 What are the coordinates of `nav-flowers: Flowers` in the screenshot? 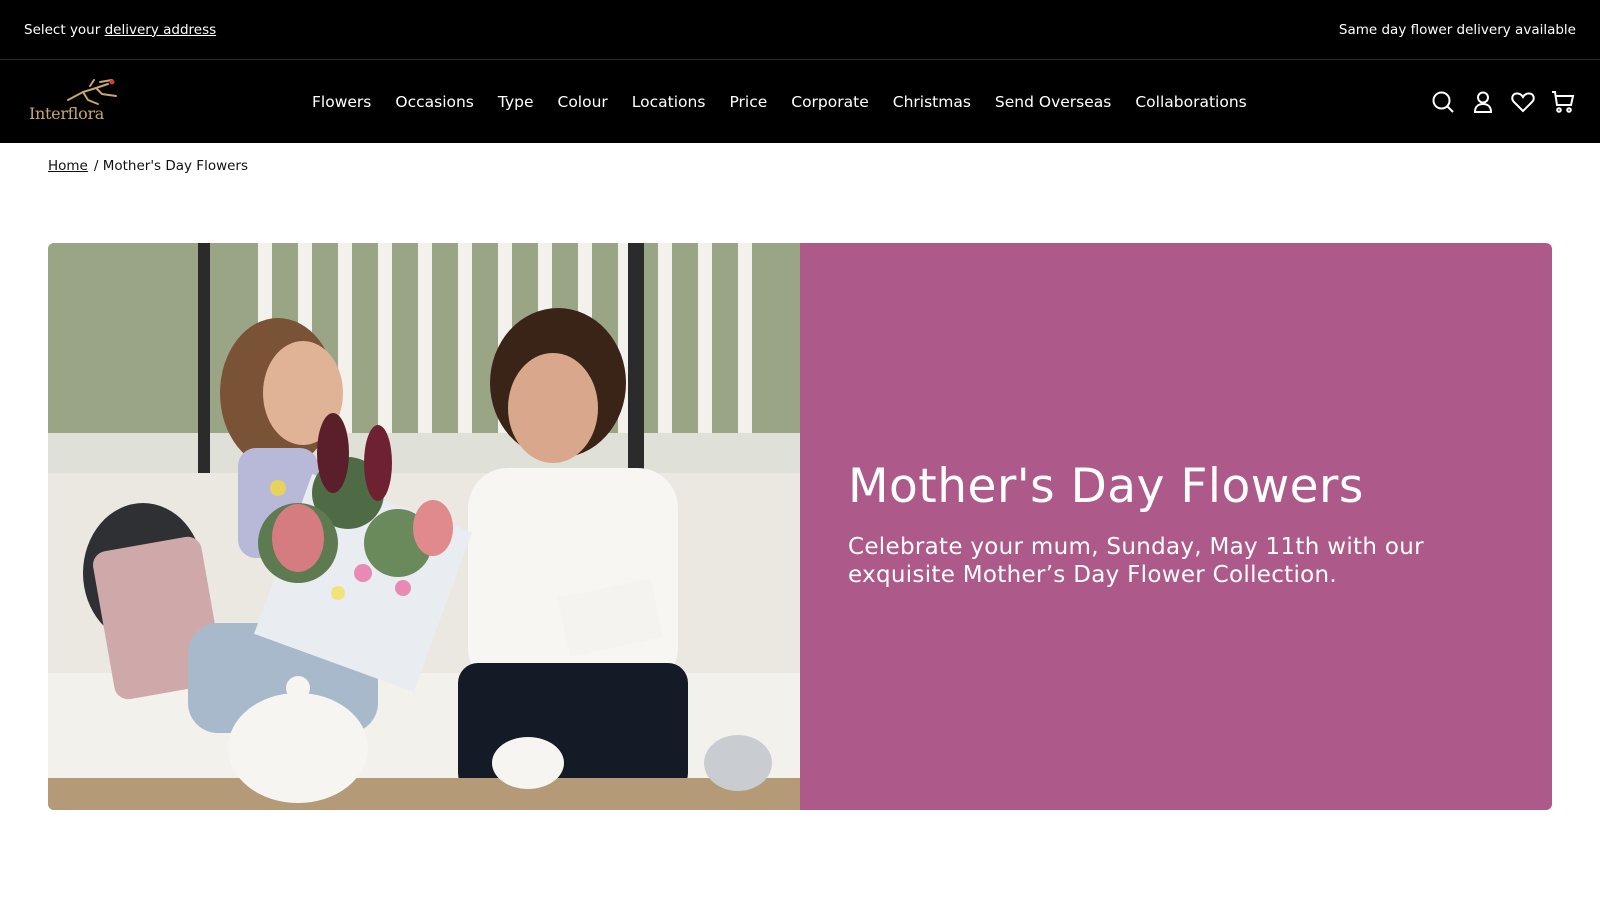 It's located at (341, 102).